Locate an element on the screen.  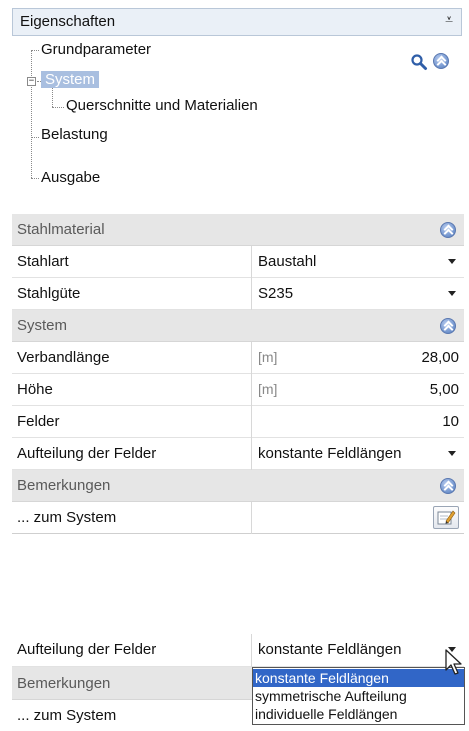
panel-title: Eigenschaften is located at coordinates (68, 21).